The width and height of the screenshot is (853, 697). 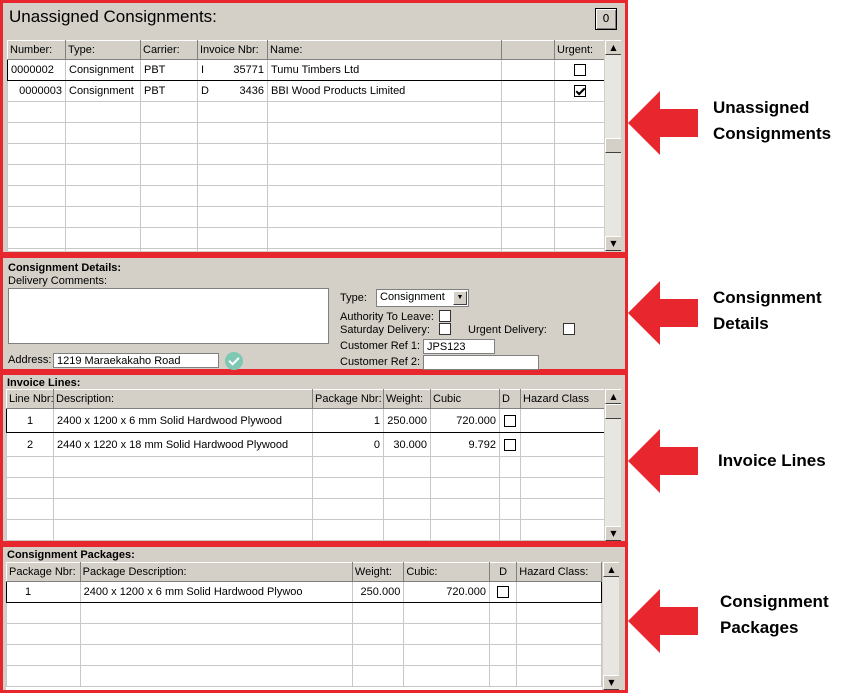 I want to click on col-hazard-class: Hazard Class, so click(x=562, y=399).